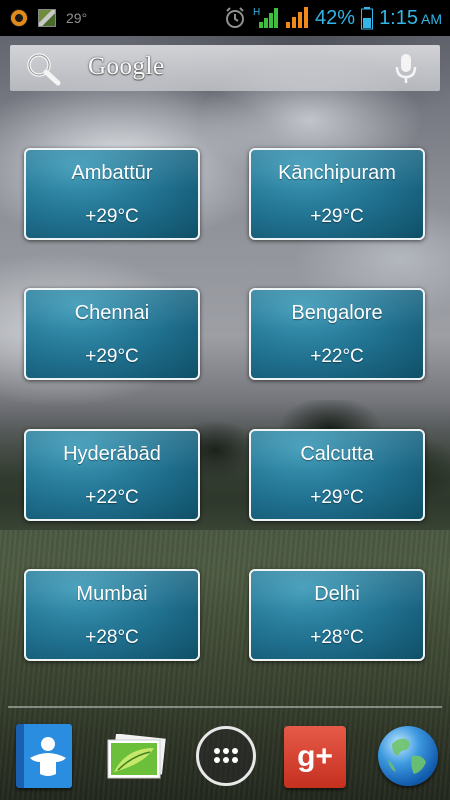 The image size is (450, 800). I want to click on weather-widget-chennai: Chennai +29°C, so click(112, 334).